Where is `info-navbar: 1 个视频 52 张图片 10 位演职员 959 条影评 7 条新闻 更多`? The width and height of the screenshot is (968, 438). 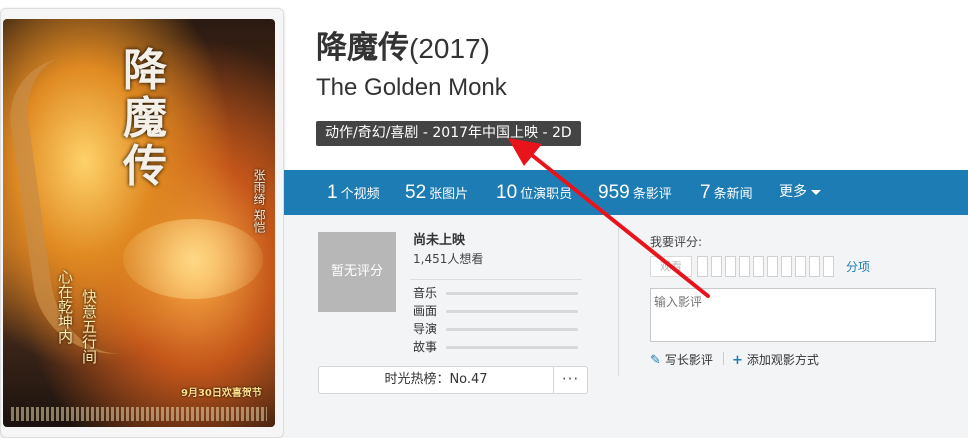 info-navbar: 1 个视频 52 张图片 10 位演职员 959 条影评 7 条新闻 更多 is located at coordinates (626, 192).